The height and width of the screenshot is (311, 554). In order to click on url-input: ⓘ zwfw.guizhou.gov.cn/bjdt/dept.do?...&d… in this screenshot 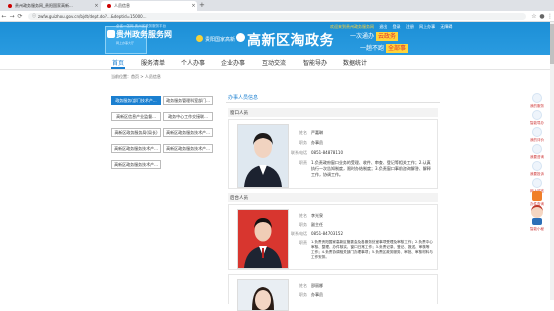, I will do `click(277, 16)`.